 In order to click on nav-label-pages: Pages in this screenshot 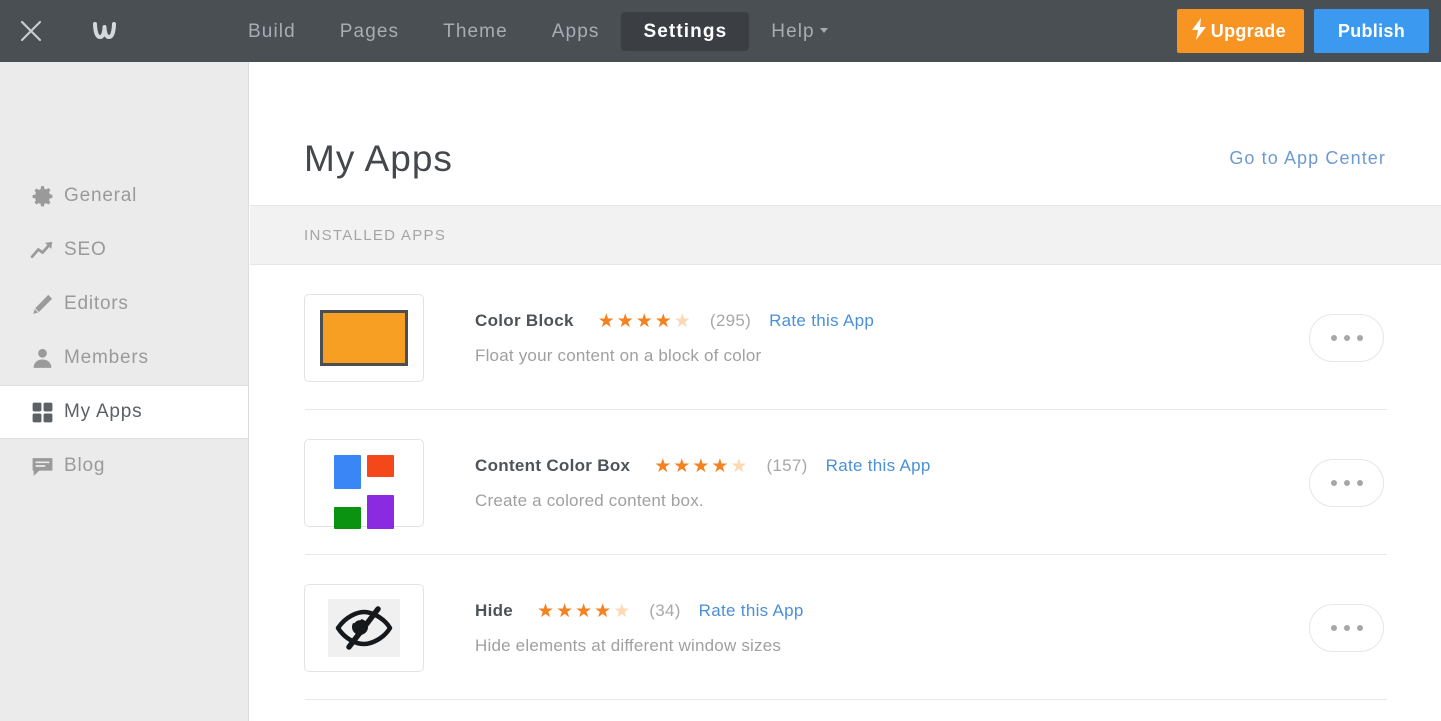, I will do `click(369, 31)`.